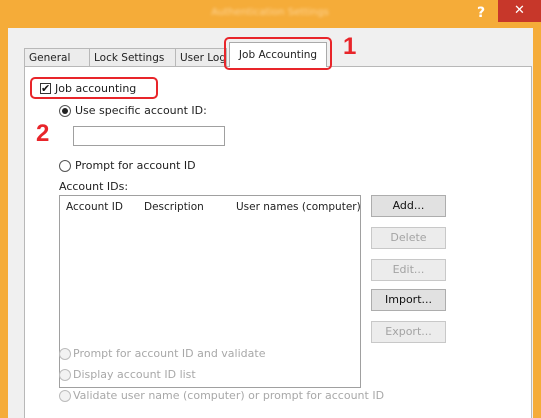 Image resolution: width=541 pixels, height=418 pixels. What do you see at coordinates (65, 166) in the screenshot?
I see `prompt-account-id-radio` at bounding box center [65, 166].